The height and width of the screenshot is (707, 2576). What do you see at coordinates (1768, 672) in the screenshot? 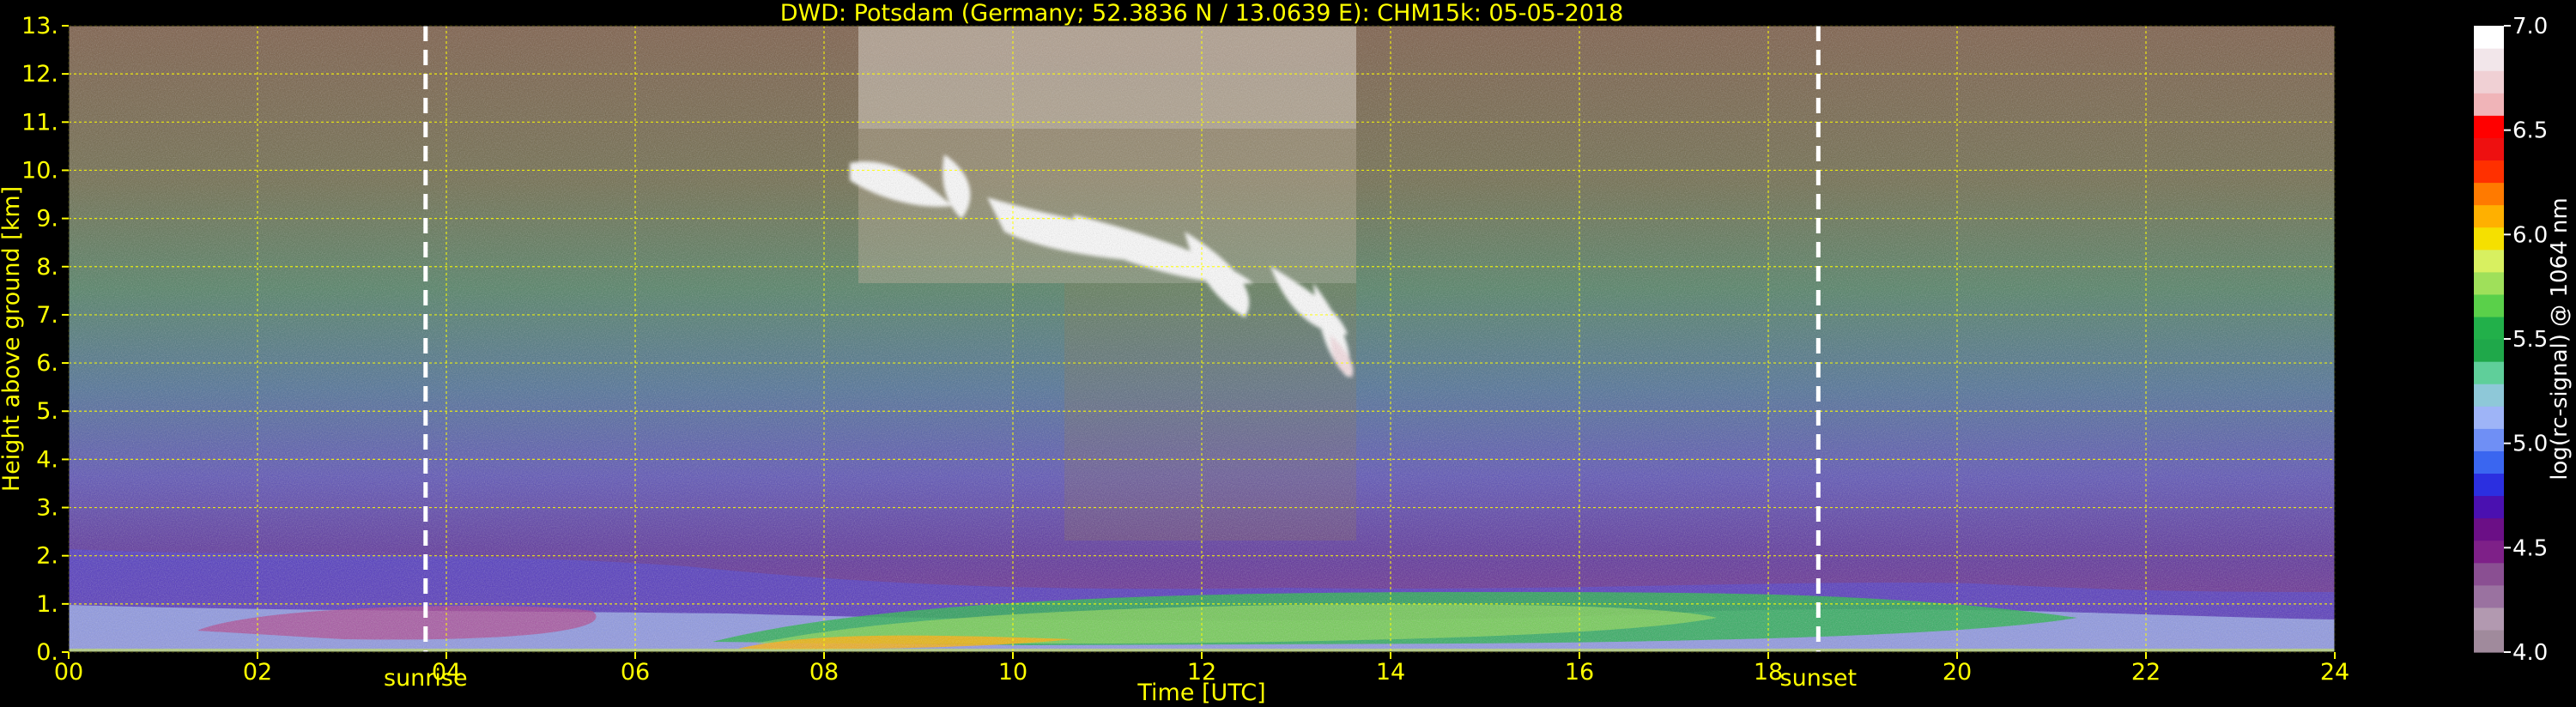
I see `x-tick-label: 18` at bounding box center [1768, 672].